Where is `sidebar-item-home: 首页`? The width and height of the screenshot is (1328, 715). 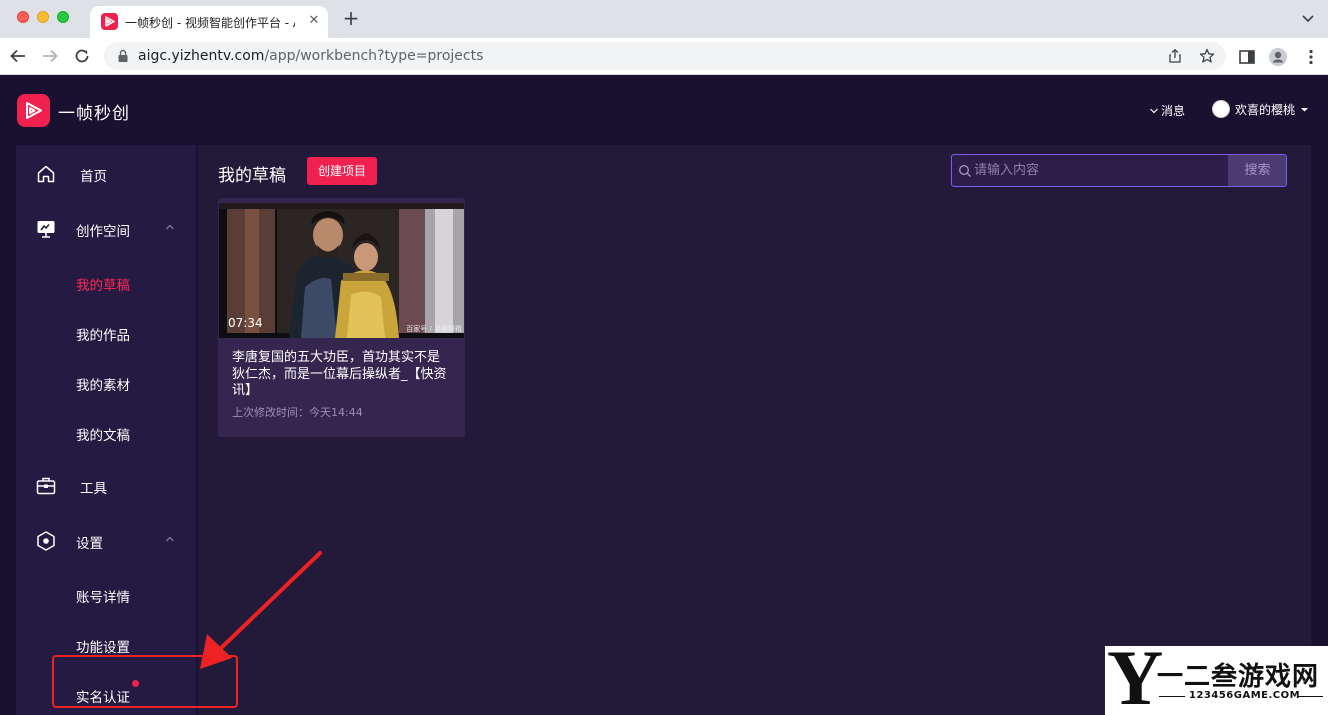 sidebar-item-home: 首页 is located at coordinates (106, 173).